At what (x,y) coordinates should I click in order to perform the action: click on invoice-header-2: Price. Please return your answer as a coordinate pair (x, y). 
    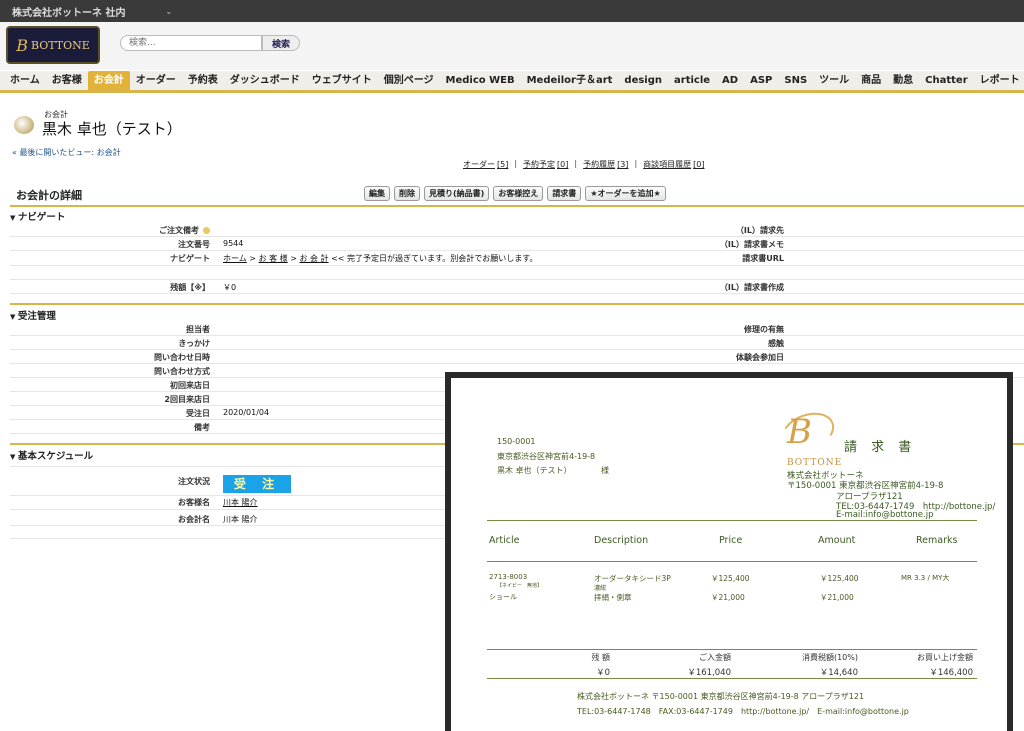
    Looking at the image, I should click on (731, 540).